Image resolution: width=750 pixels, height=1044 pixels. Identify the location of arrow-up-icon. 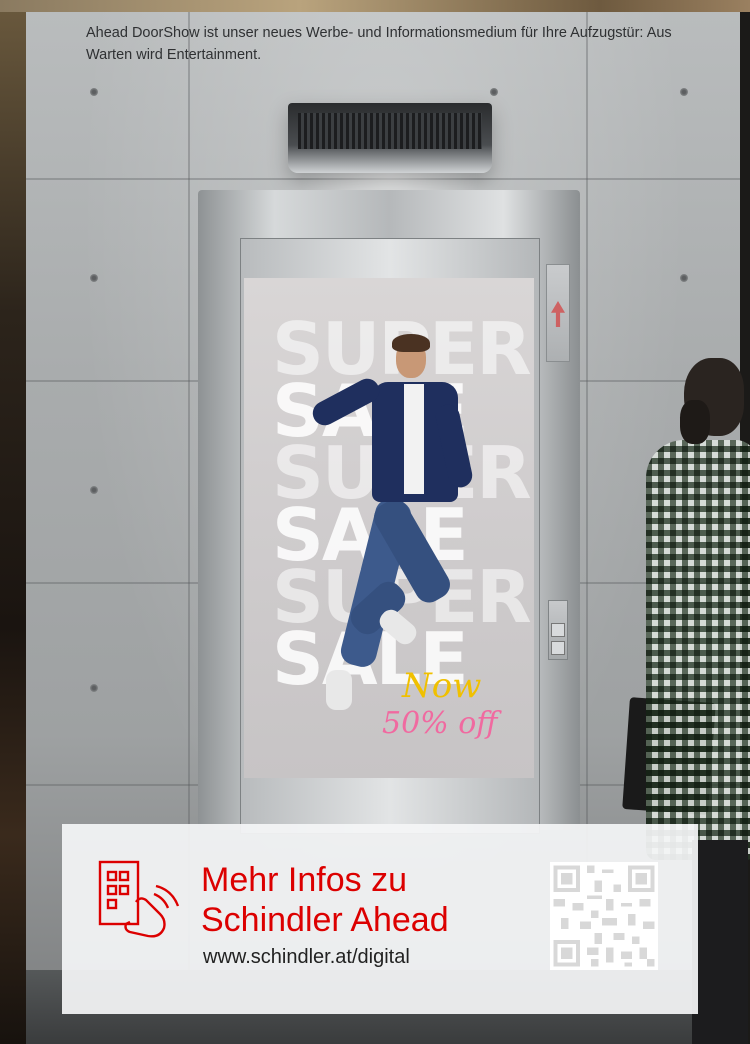
(558, 314).